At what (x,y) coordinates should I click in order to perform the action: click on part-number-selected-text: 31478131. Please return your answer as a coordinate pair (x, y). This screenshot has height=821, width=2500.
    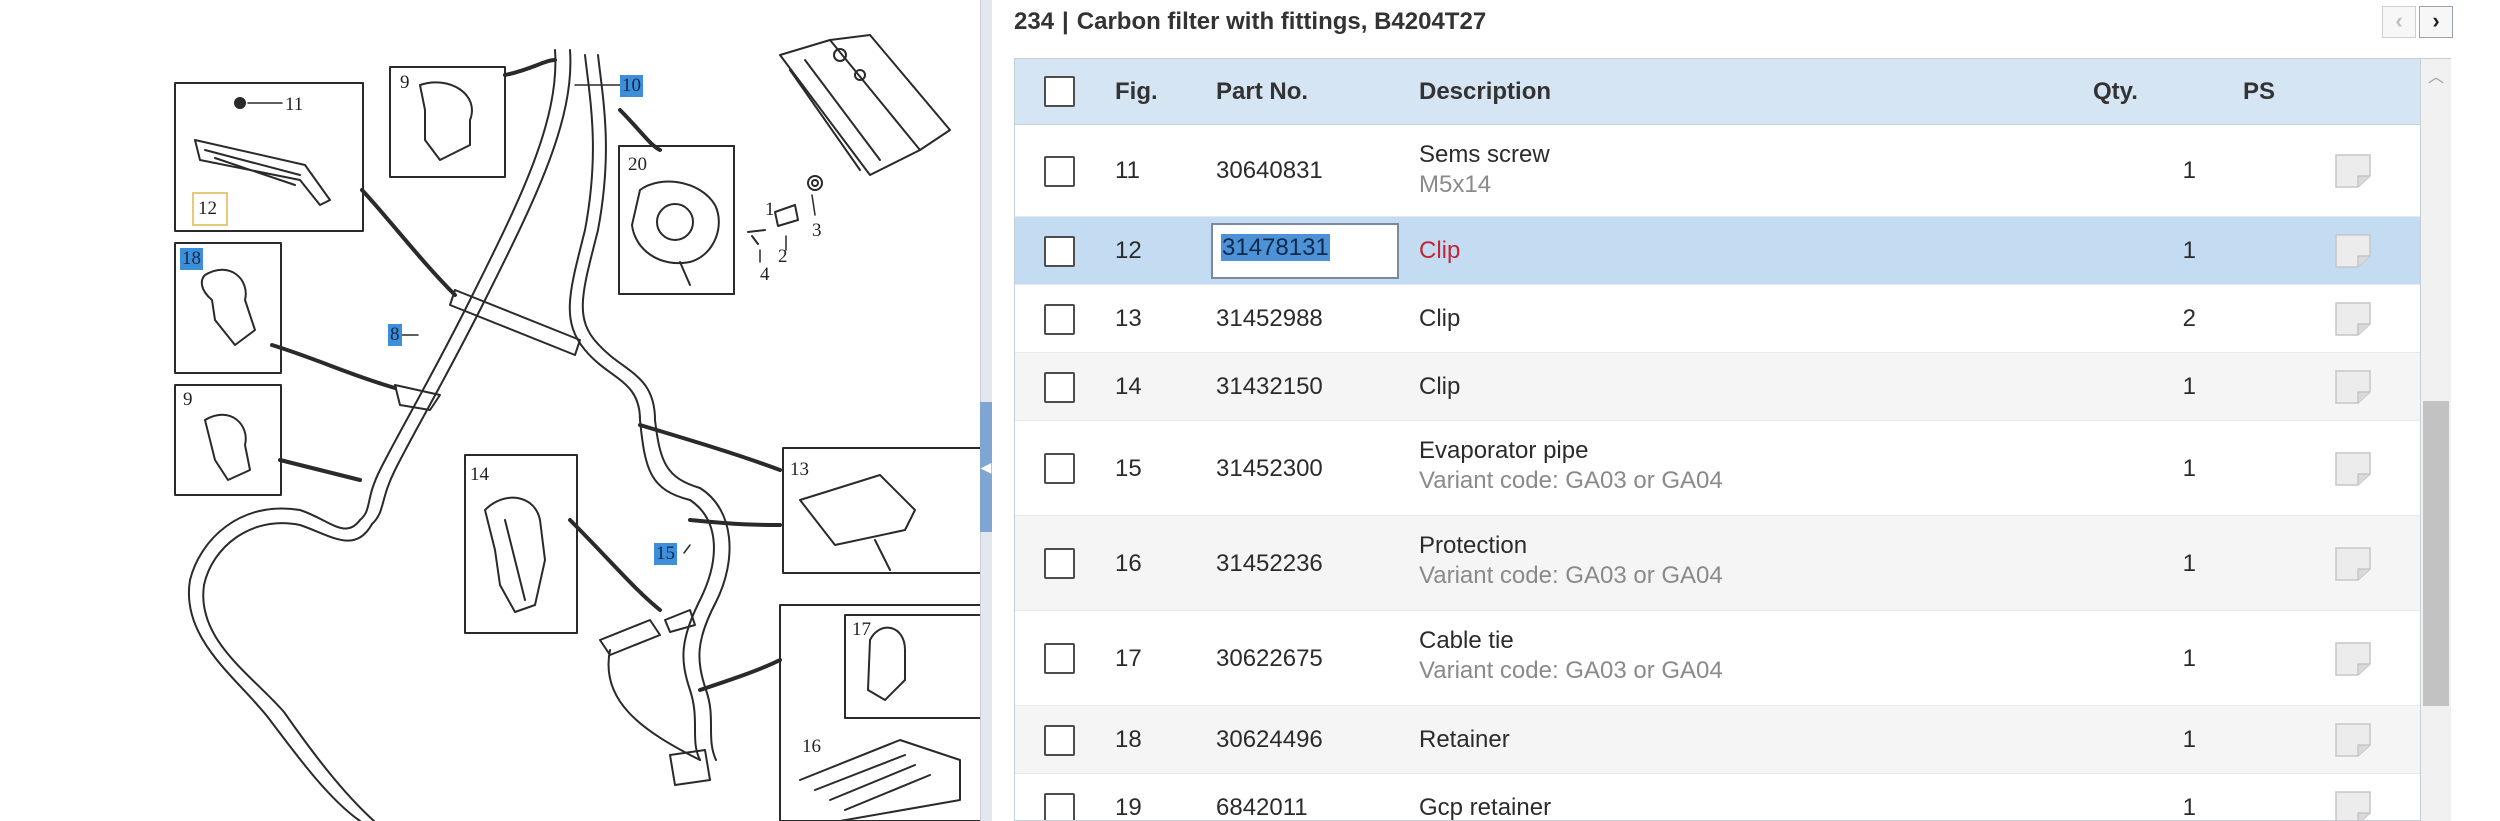
    Looking at the image, I should click on (1275, 247).